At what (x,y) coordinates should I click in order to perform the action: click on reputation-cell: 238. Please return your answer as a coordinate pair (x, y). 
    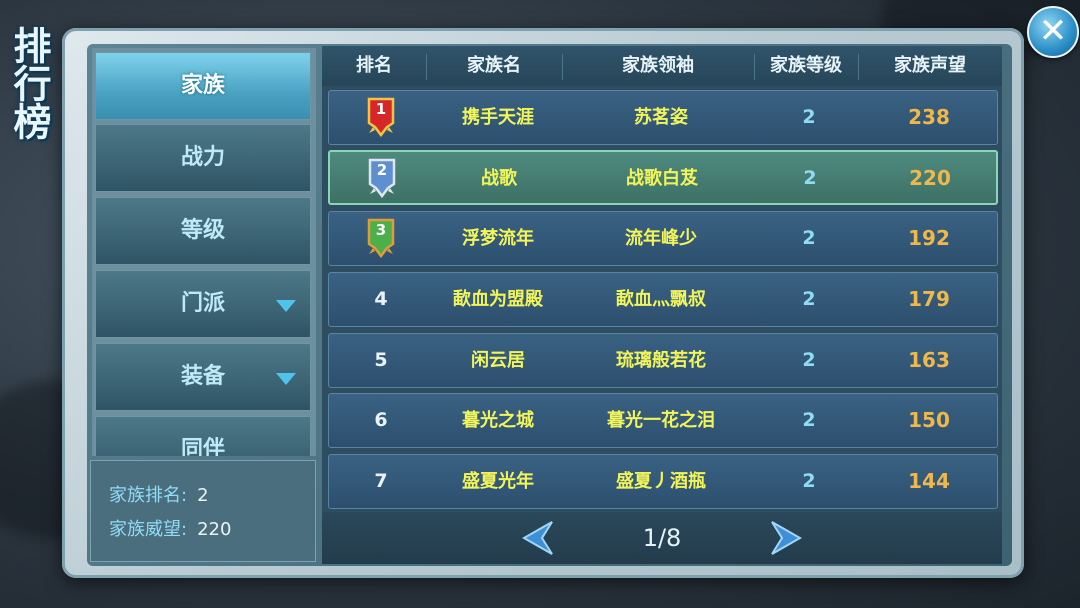
    Looking at the image, I should click on (929, 117).